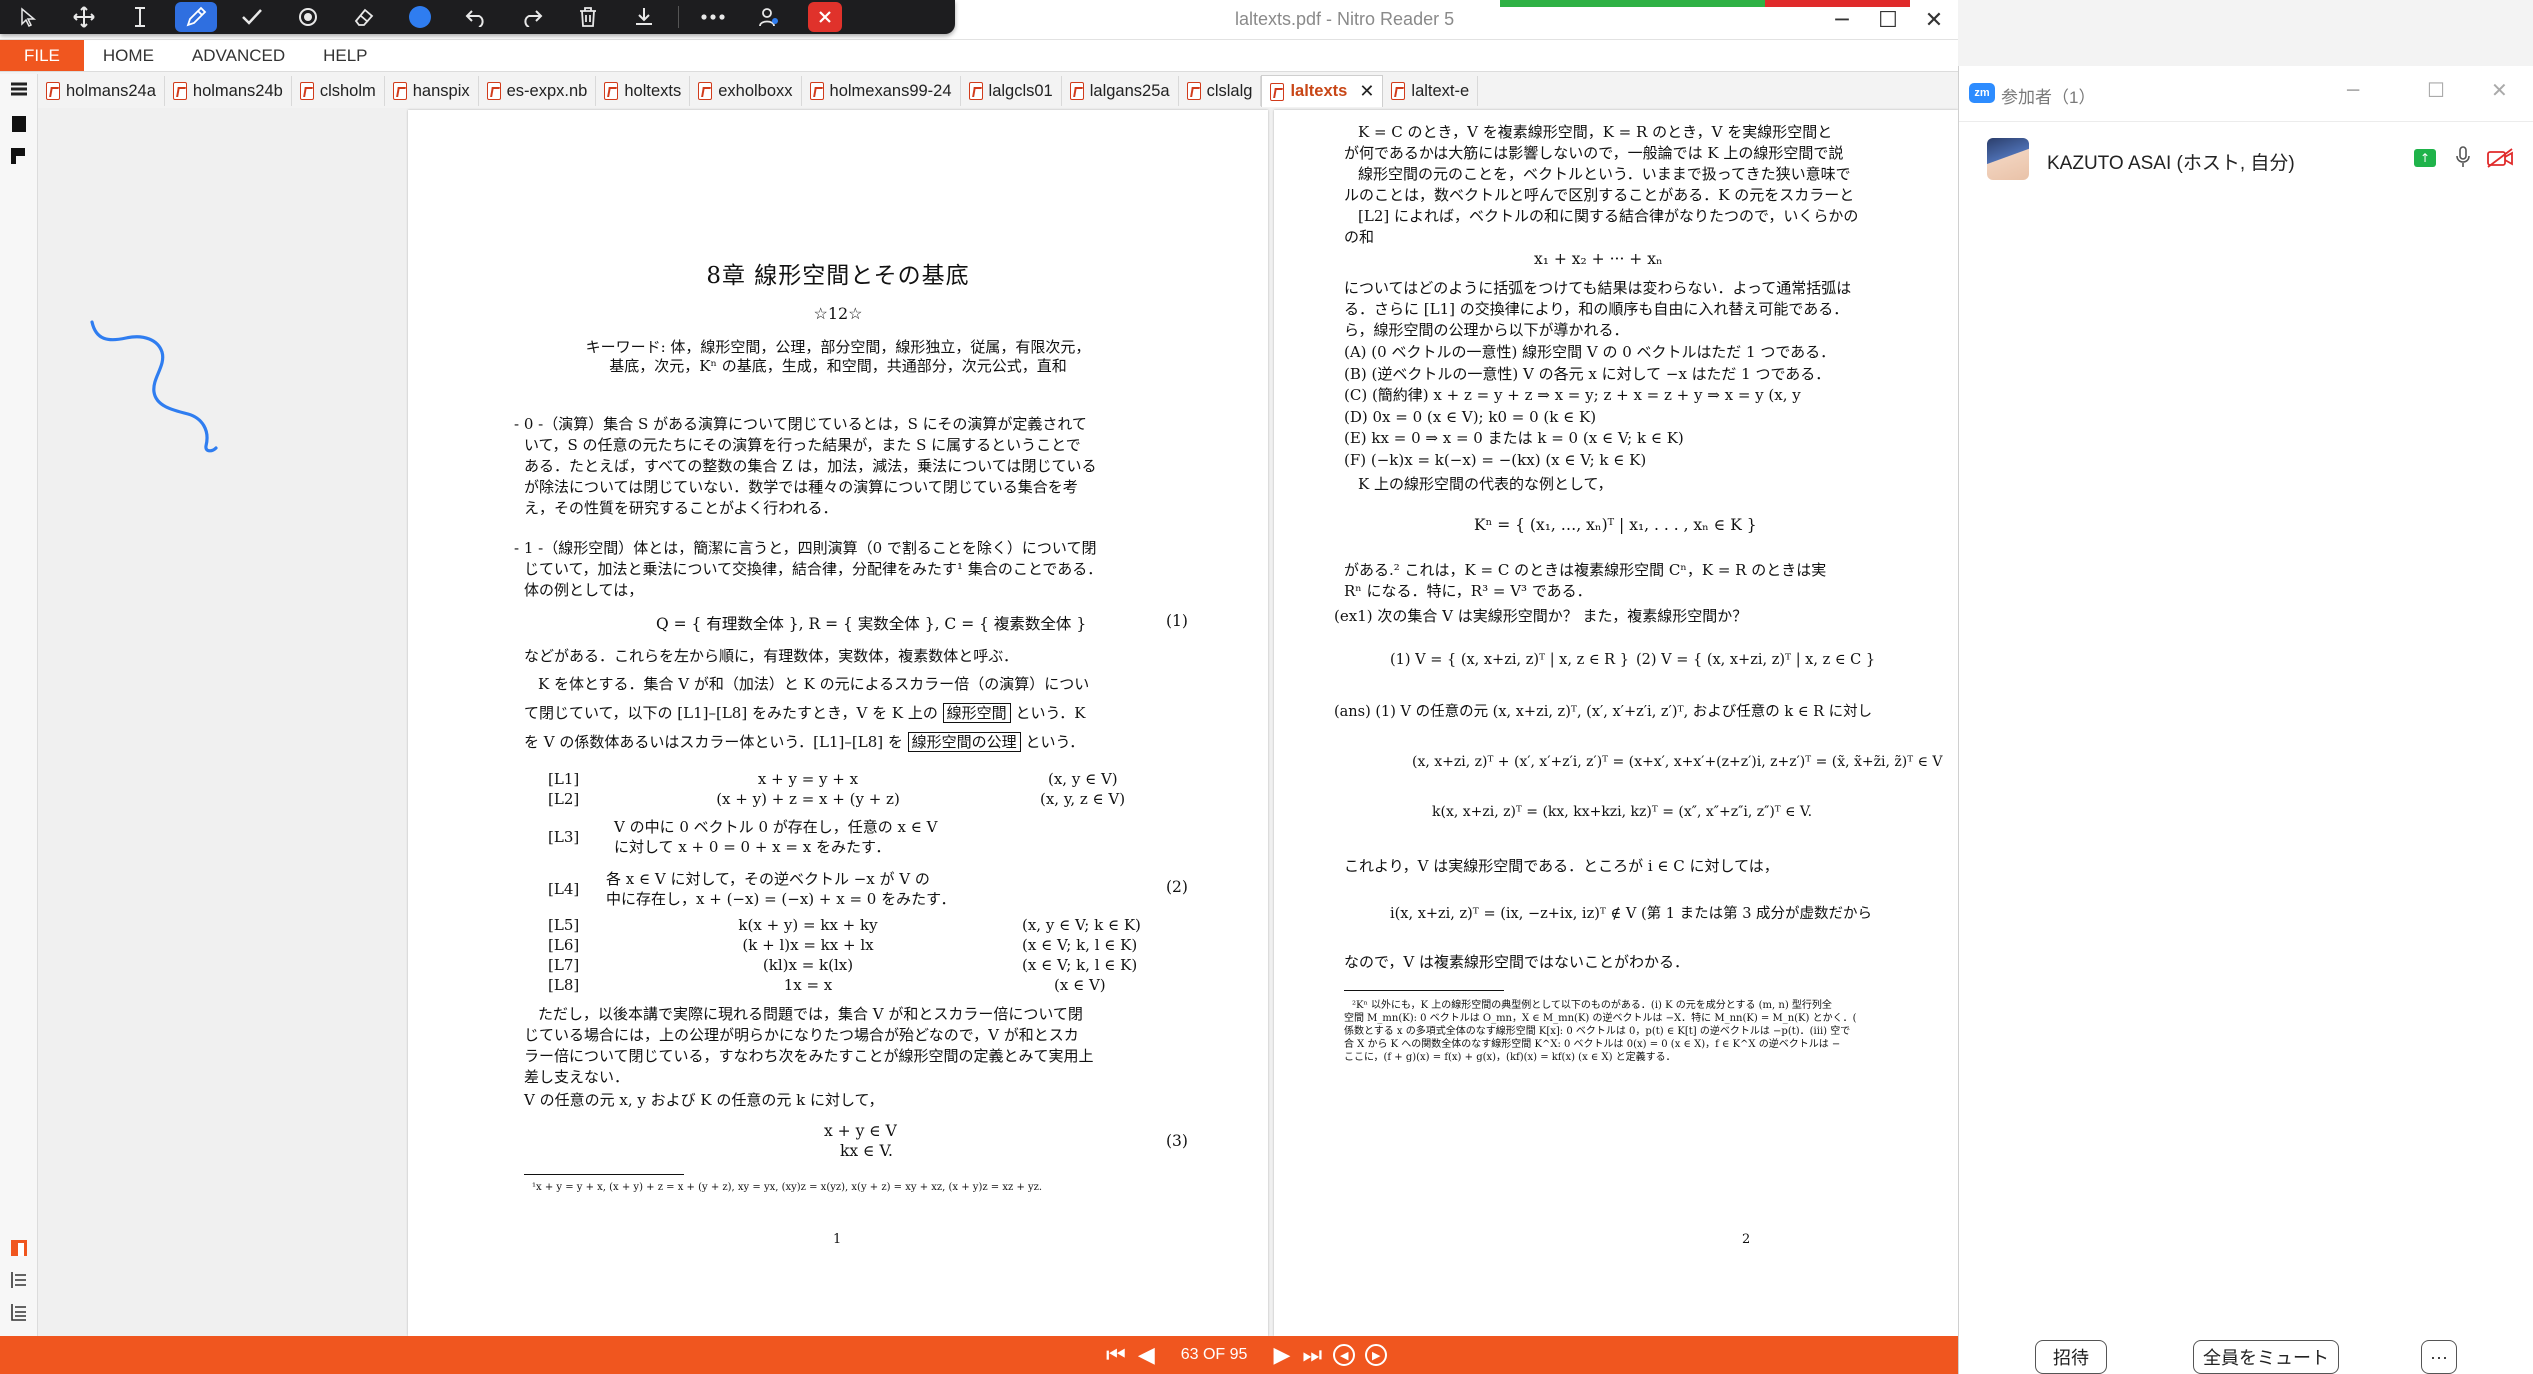 The image size is (2533, 1374). Describe the element at coordinates (1424, 990) in the screenshot. I see `footnote-rule` at that location.